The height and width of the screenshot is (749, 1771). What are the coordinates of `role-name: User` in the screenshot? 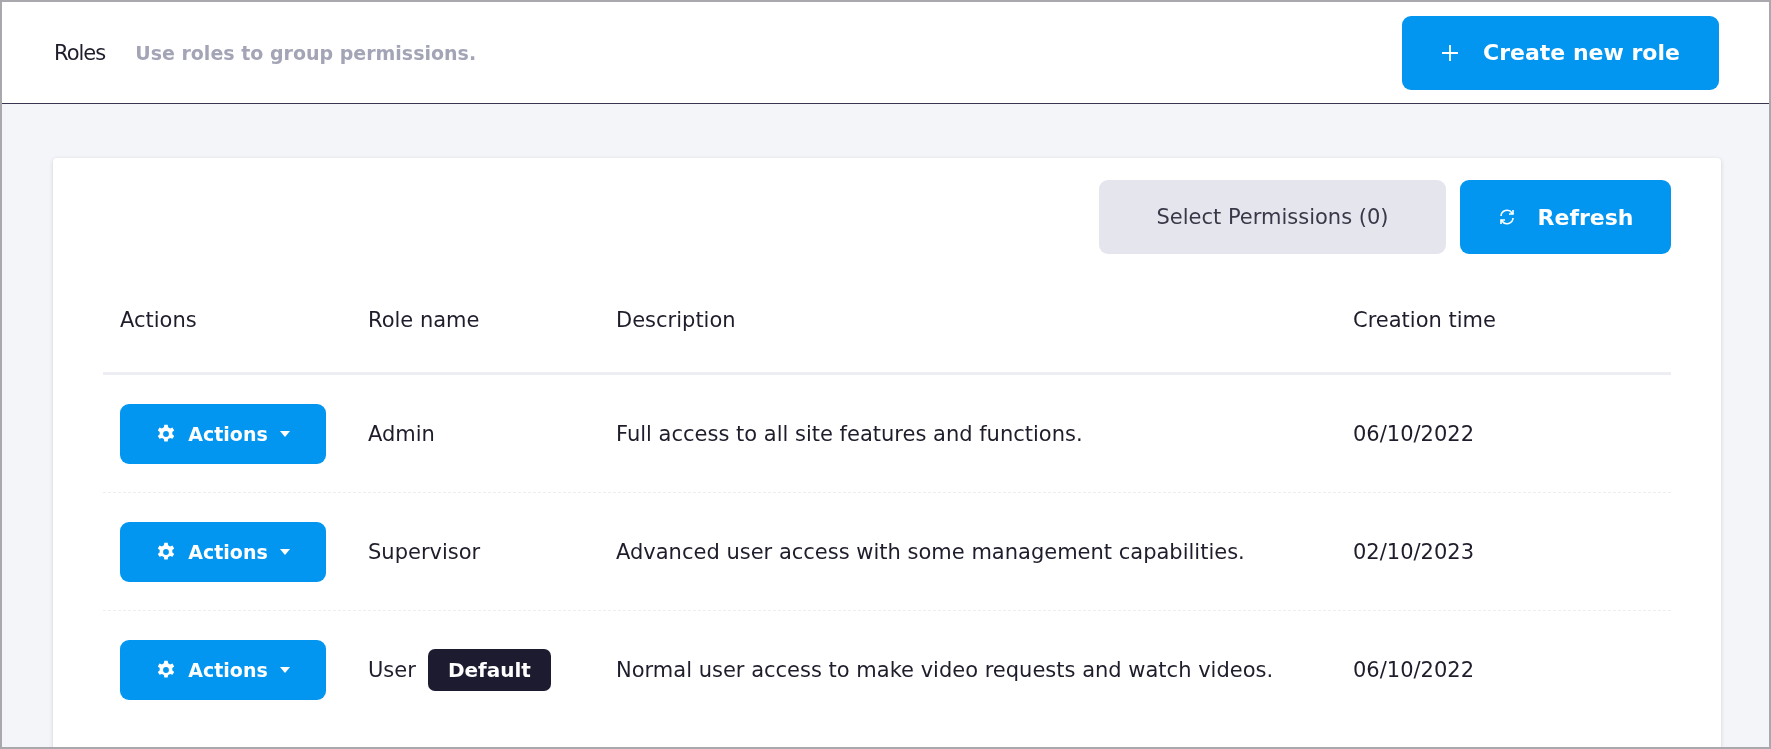 It's located at (392, 669).